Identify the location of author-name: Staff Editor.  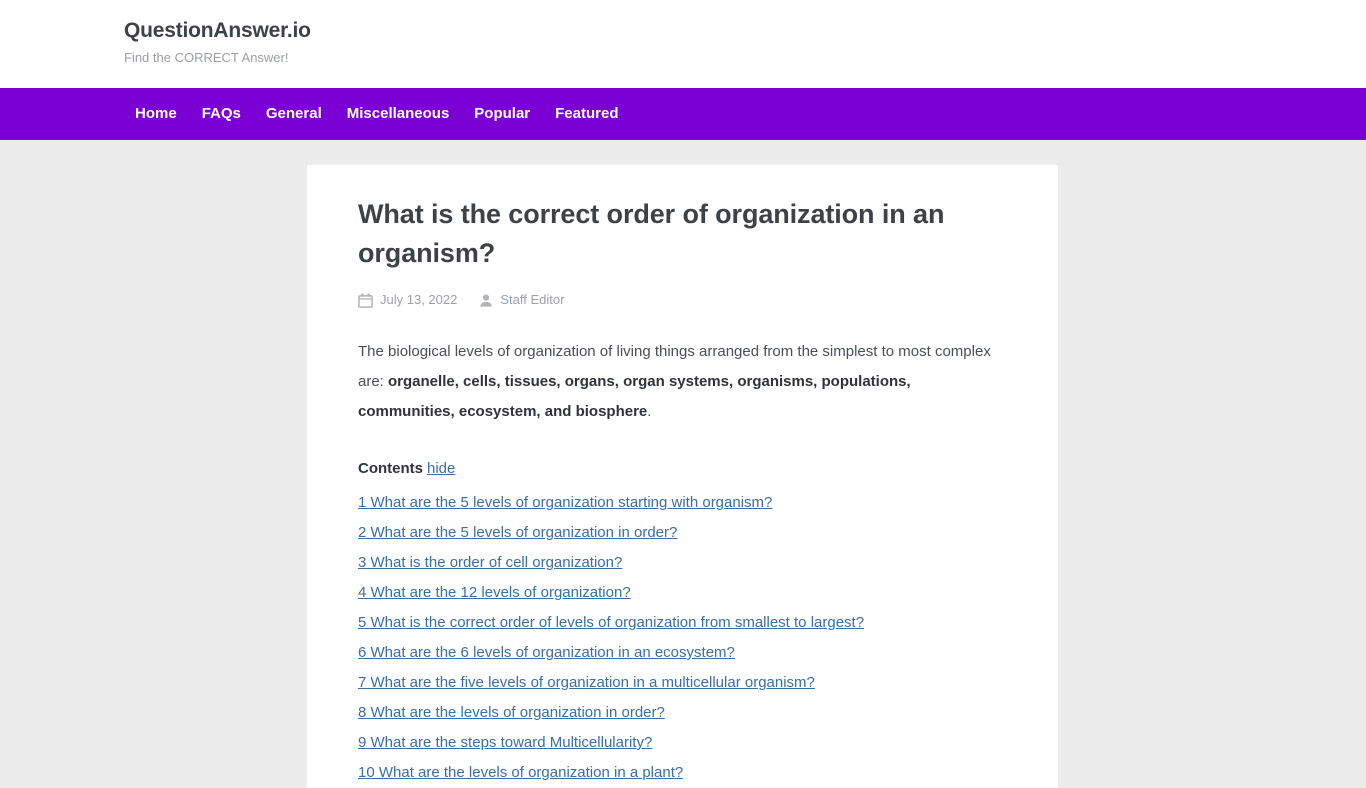
(532, 299).